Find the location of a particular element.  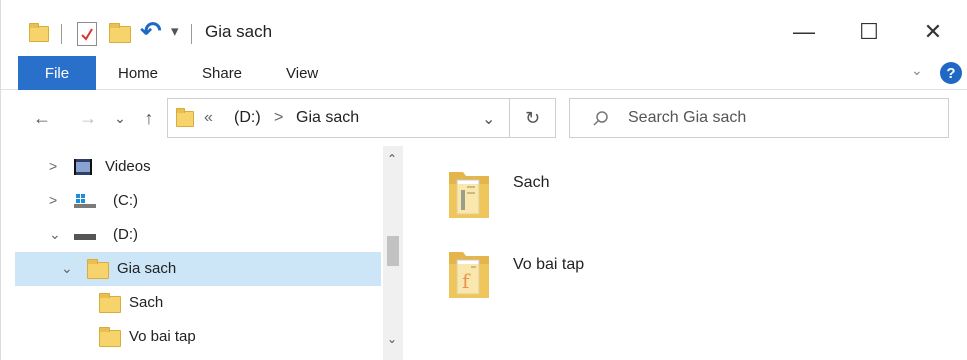

title-separator is located at coordinates (191, 34).